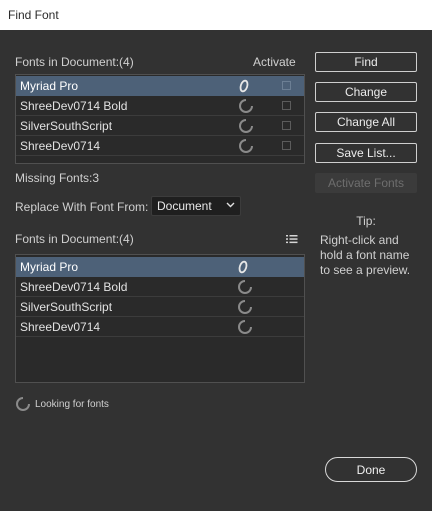  What do you see at coordinates (366, 62) in the screenshot?
I see `find-button: Find` at bounding box center [366, 62].